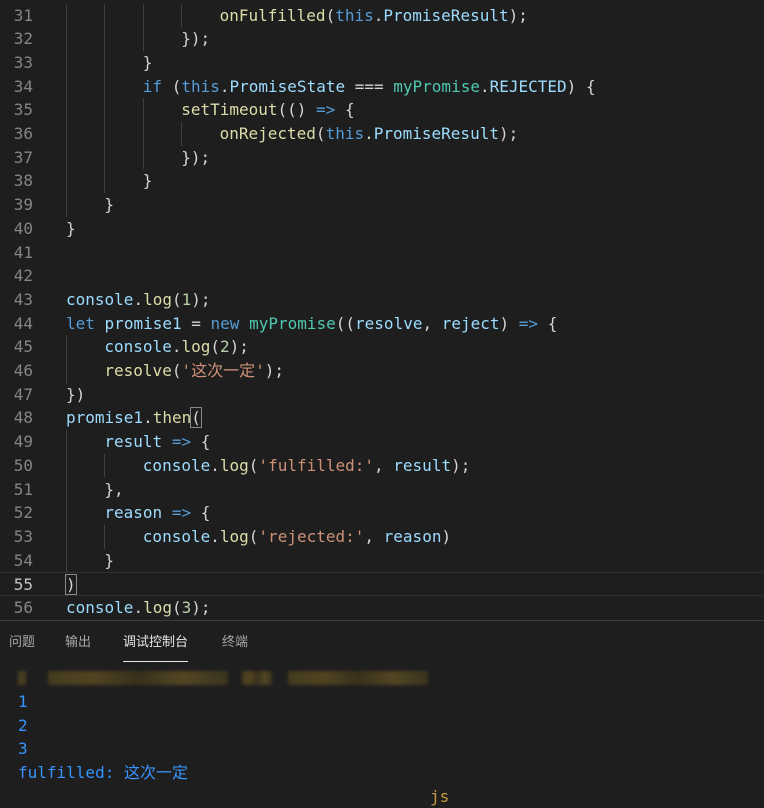  Describe the element at coordinates (382, 134) in the screenshot. I see `code-line: 36 onRejected(this.PromiseResult);` at that location.